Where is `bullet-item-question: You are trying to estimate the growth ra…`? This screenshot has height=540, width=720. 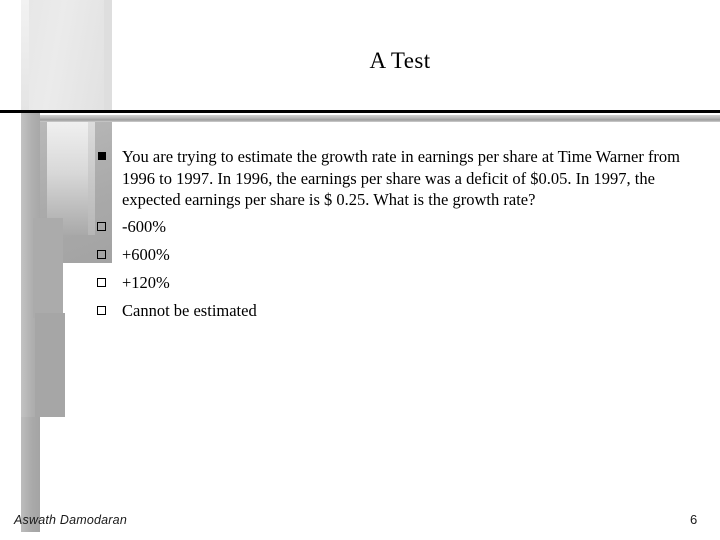 bullet-item-question: You are trying to estimate the growth ra… is located at coordinates (392, 178).